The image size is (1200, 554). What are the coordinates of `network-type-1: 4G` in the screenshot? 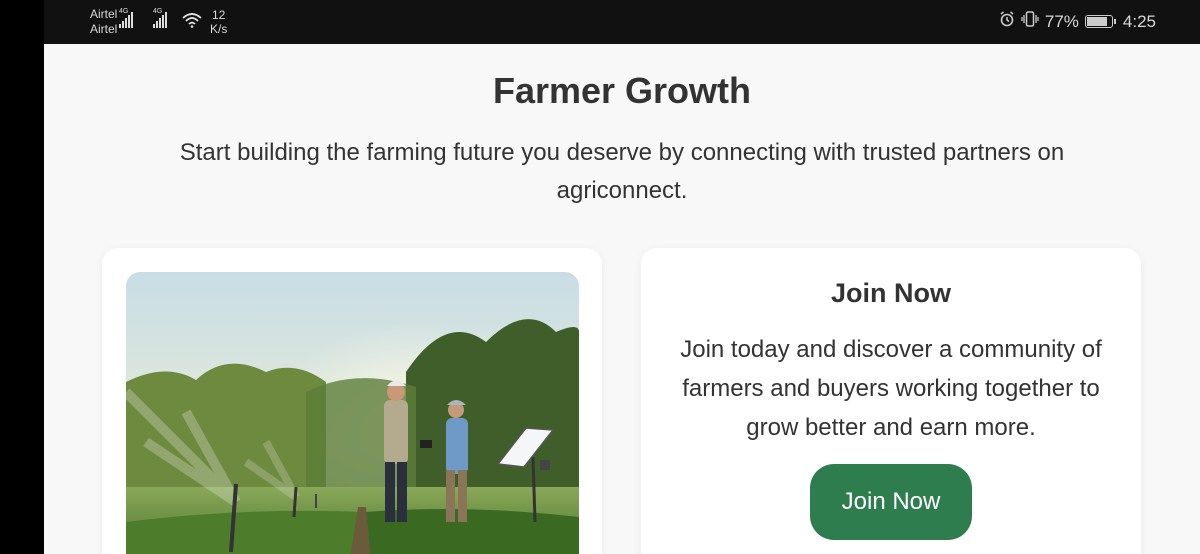 It's located at (124, 11).